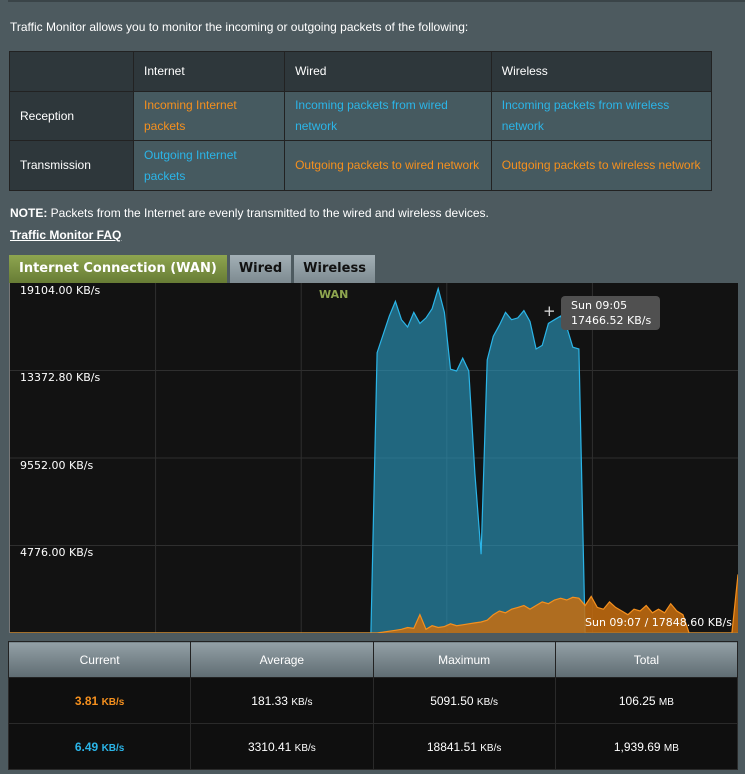 The image size is (745, 774). What do you see at coordinates (71, 165) in the screenshot?
I see `row-label-transmission: Transmission` at bounding box center [71, 165].